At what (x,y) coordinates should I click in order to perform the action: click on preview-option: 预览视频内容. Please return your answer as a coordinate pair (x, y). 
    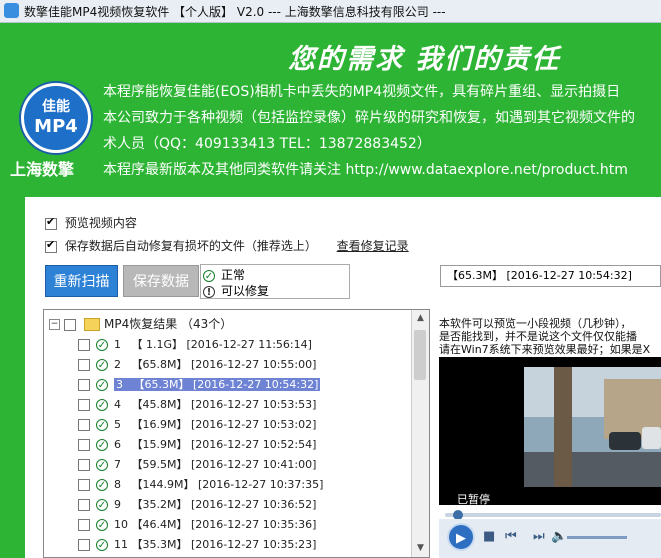
    Looking at the image, I should click on (91, 222).